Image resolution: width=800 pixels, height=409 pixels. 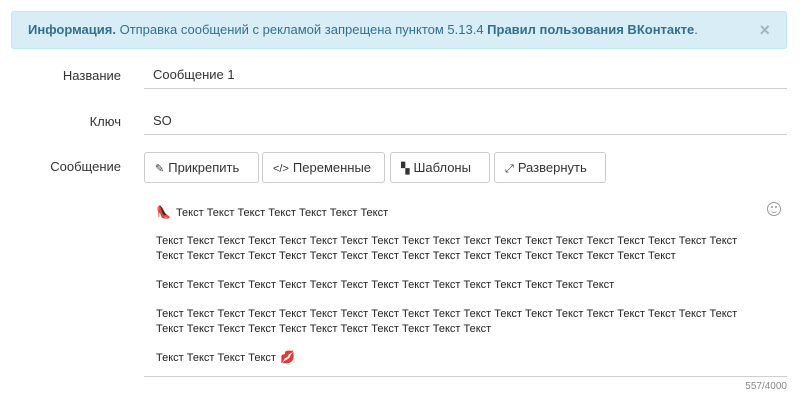 I want to click on copy-icon: ▚, so click(x=405, y=169).